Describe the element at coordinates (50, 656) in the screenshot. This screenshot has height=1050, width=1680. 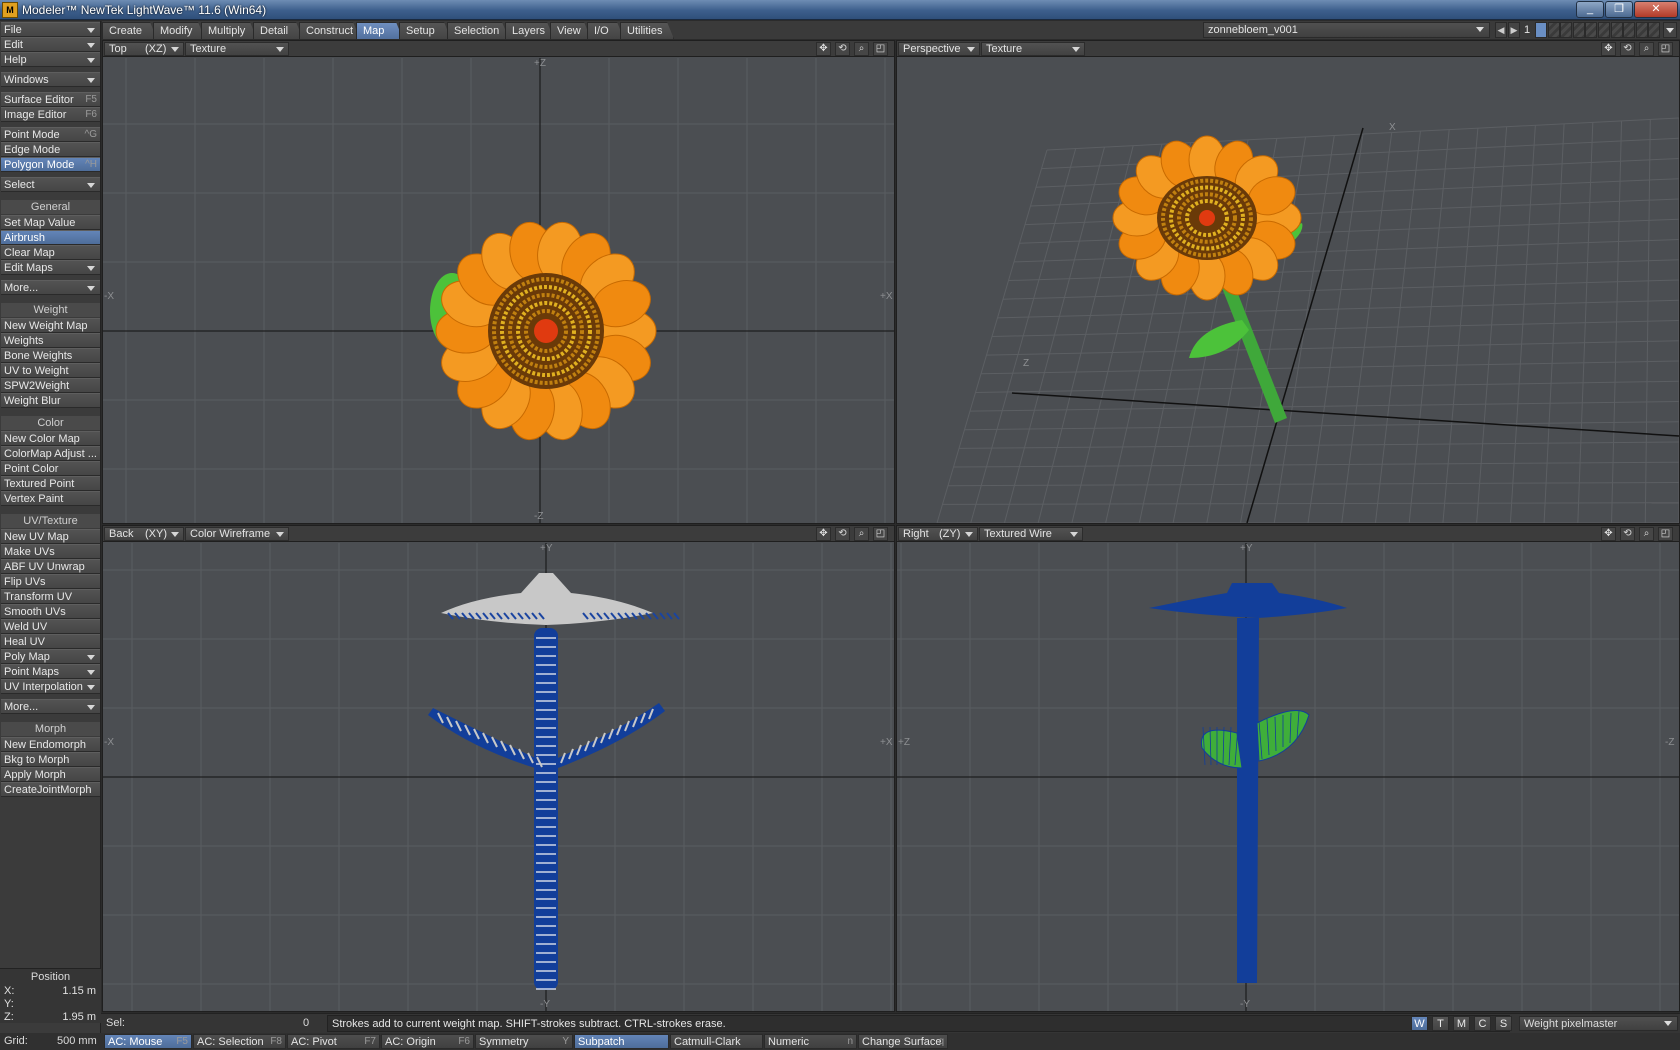
I see `poly-map-button: Poly Map` at that location.